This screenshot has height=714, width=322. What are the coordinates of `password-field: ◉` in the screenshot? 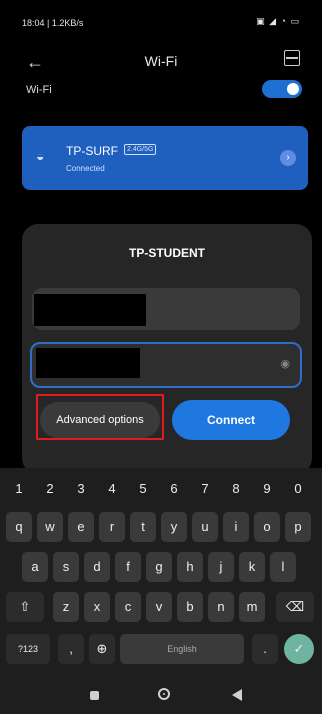 It's located at (166, 365).